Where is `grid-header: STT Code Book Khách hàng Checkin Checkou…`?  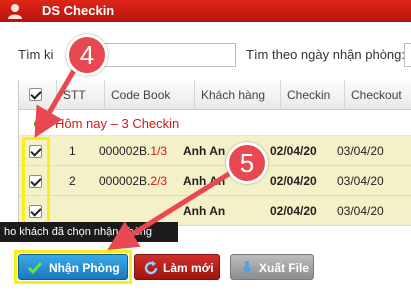
grid-header: STT Code Book Khách hàng Checkin Checkou… is located at coordinates (215, 95).